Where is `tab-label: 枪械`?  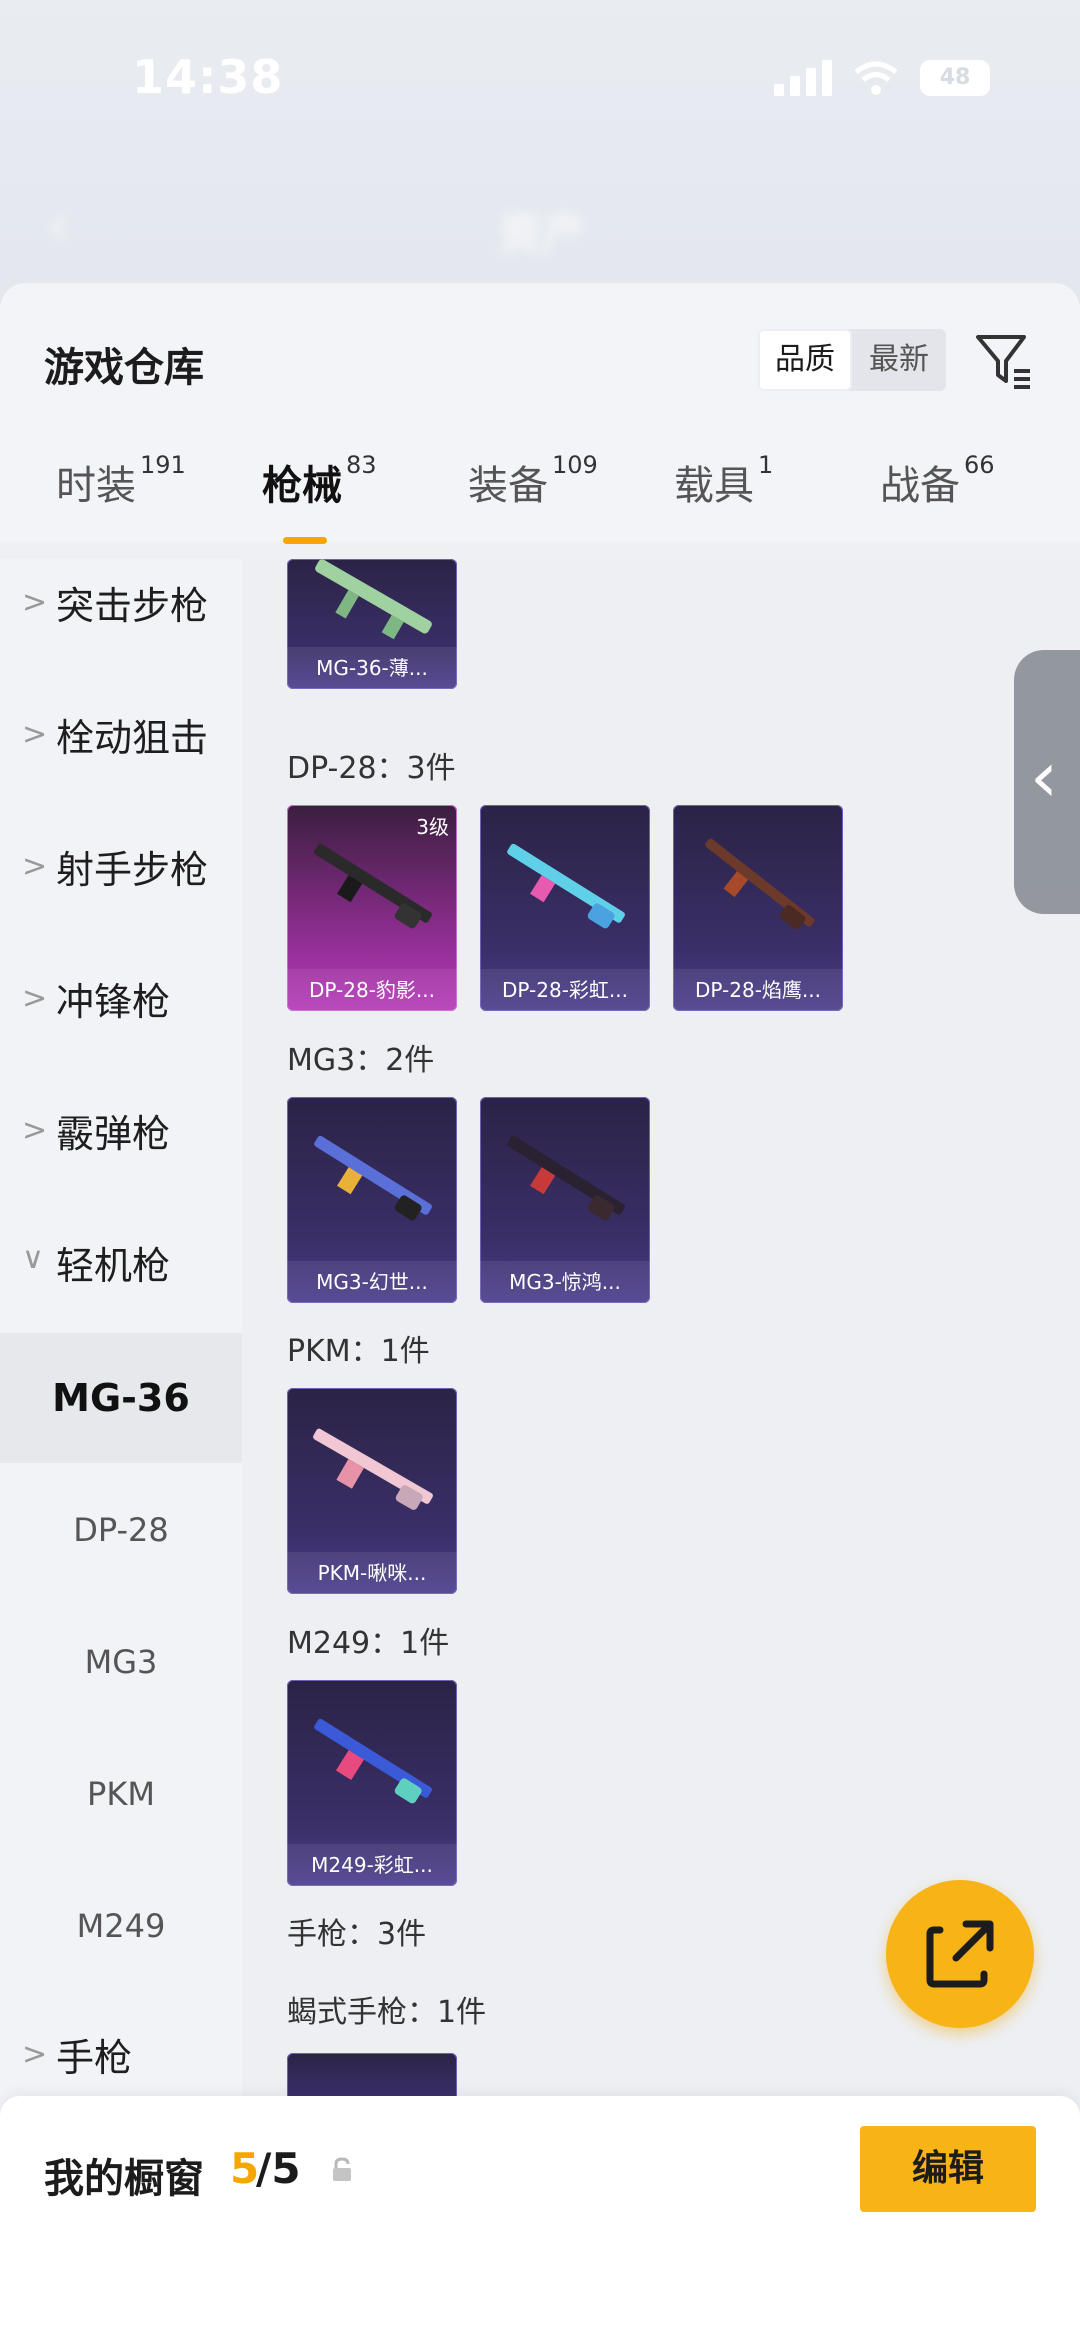 tab-label: 枪械 is located at coordinates (302, 486).